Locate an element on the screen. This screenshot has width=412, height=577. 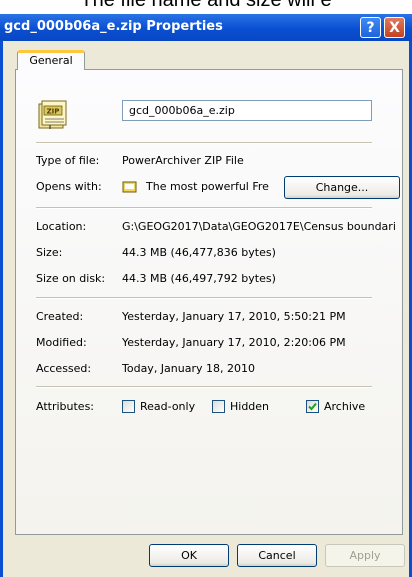
file-name-field: gcd_000b06a_e.zip is located at coordinates (247, 110).